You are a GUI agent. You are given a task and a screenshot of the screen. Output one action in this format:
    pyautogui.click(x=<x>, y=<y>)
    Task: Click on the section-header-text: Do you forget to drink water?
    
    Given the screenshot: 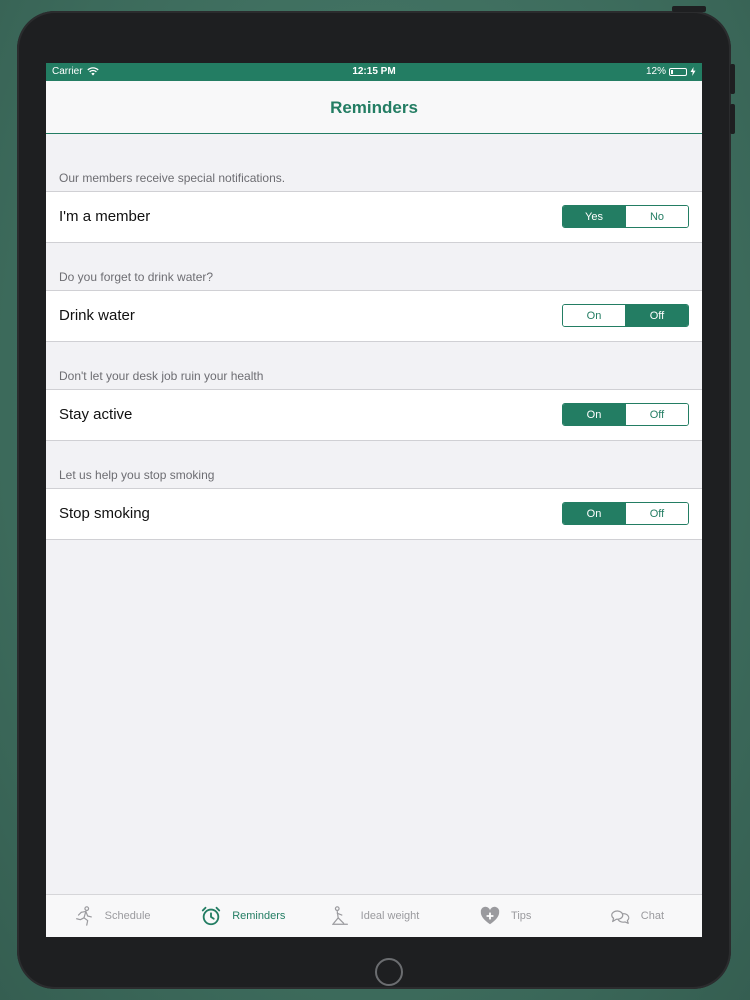 What is the action you would take?
    pyautogui.click(x=136, y=277)
    